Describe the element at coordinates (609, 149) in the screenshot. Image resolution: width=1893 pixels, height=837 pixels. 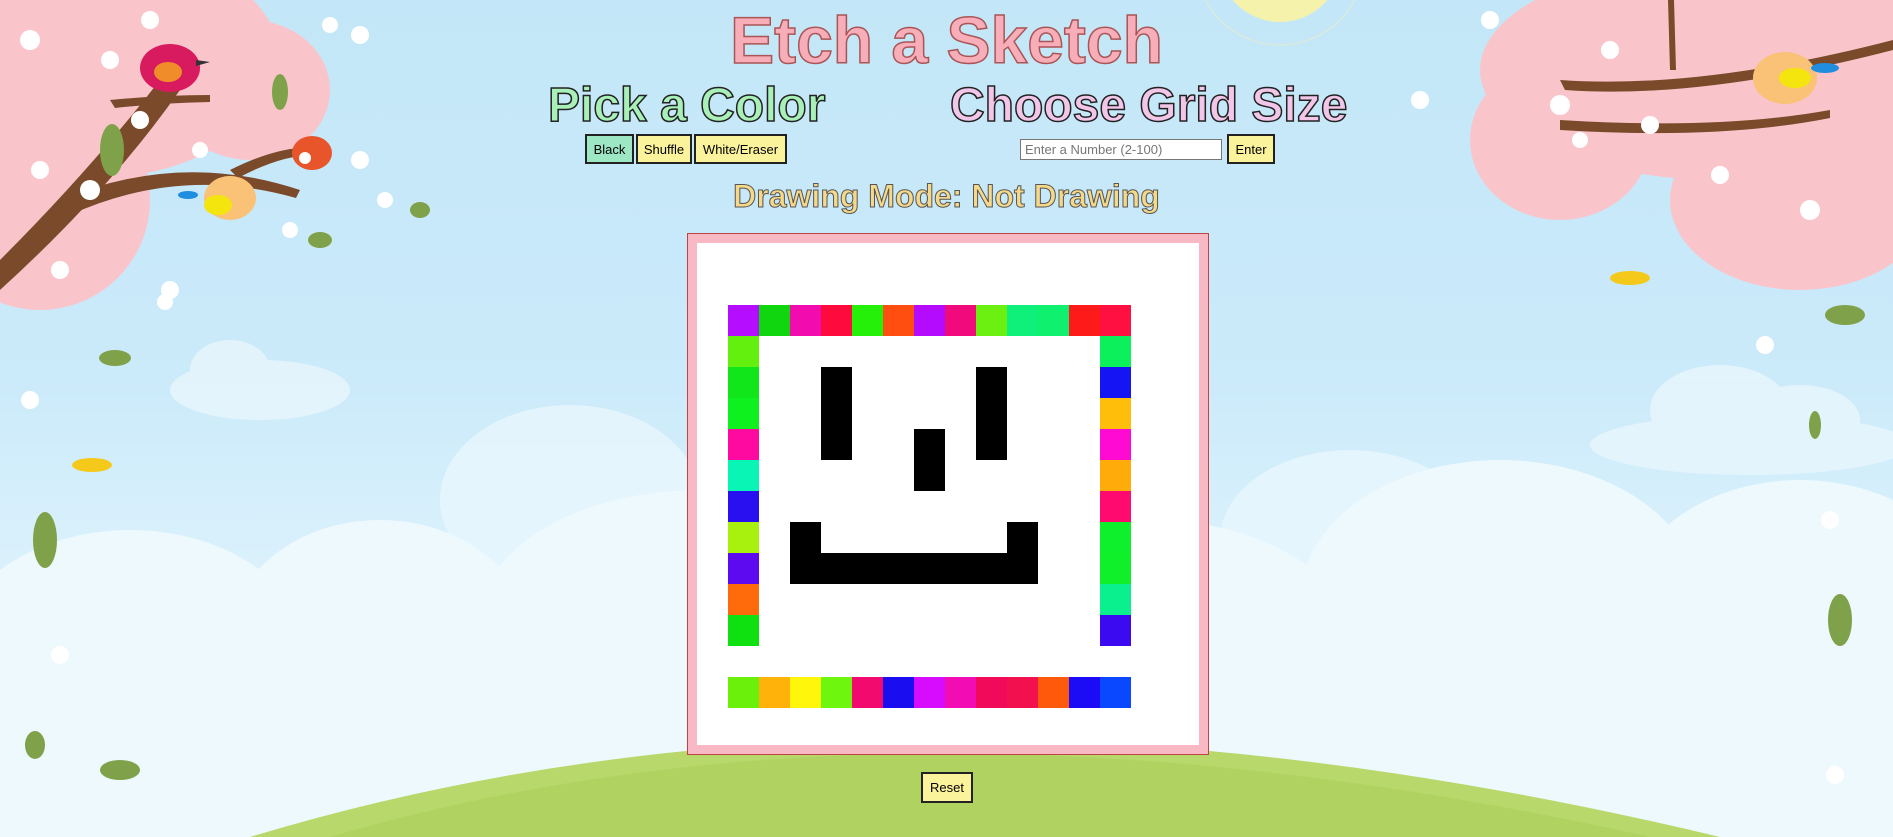
I see `black-color-button: Black` at that location.